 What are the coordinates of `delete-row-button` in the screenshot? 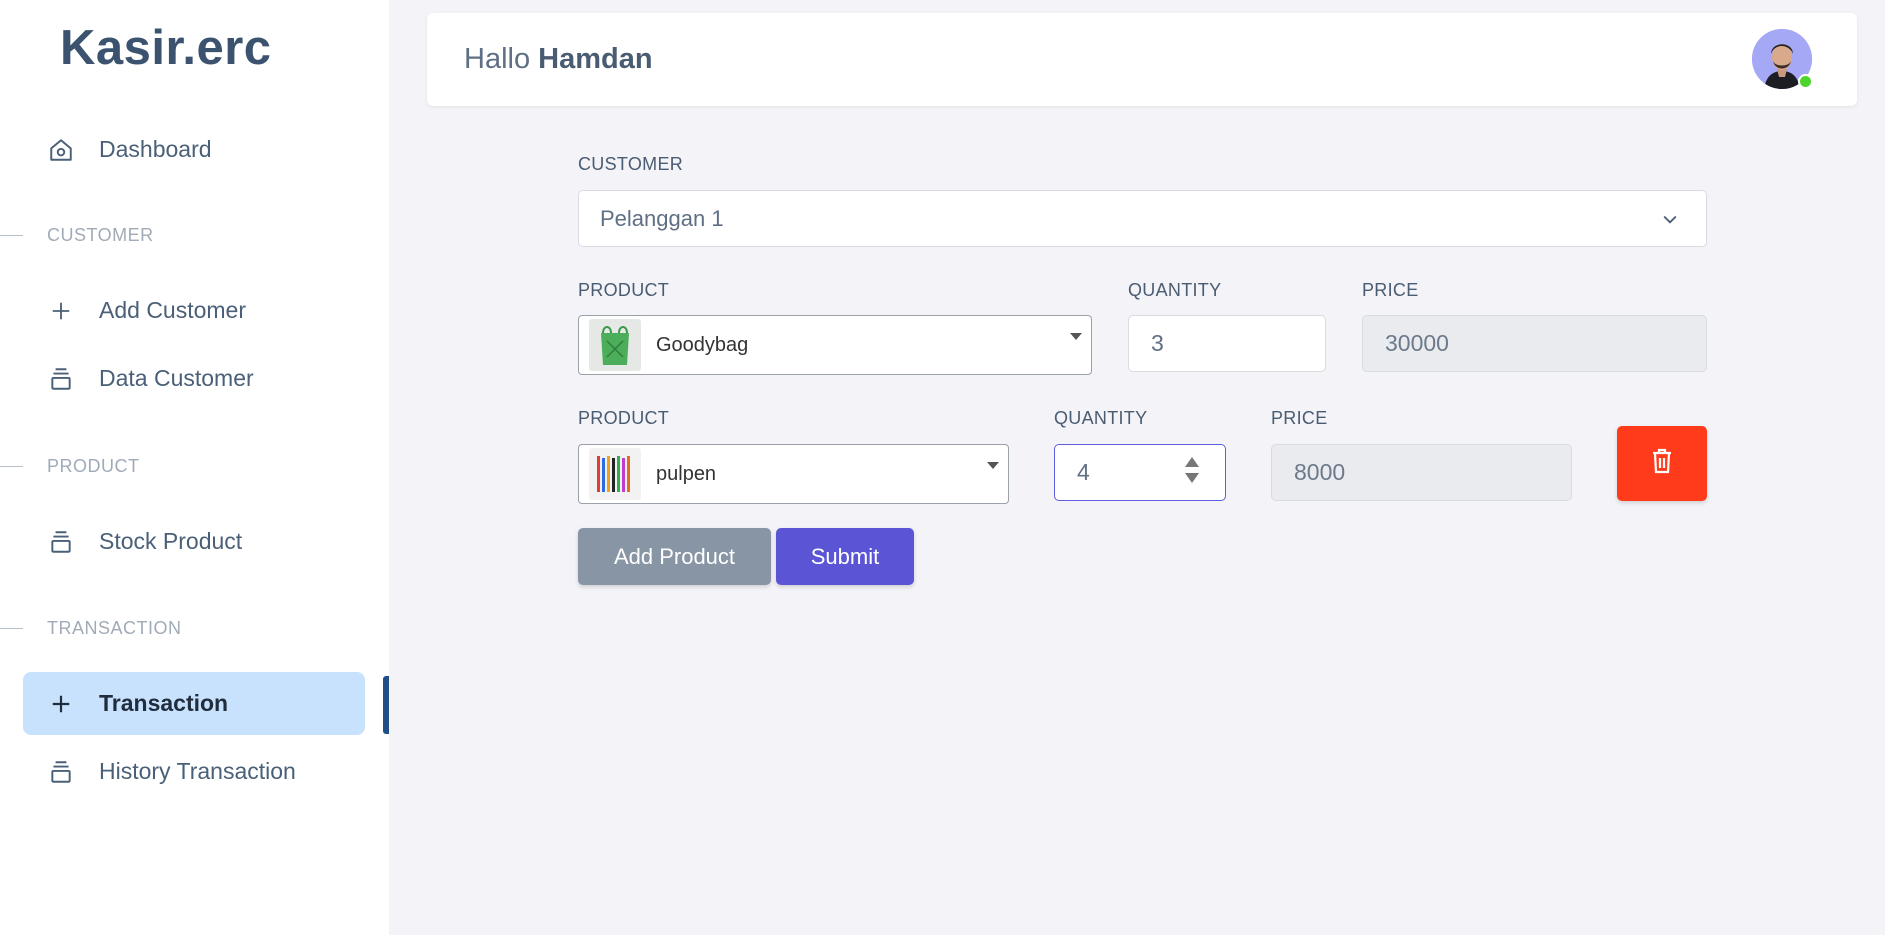 It's located at (1662, 463).